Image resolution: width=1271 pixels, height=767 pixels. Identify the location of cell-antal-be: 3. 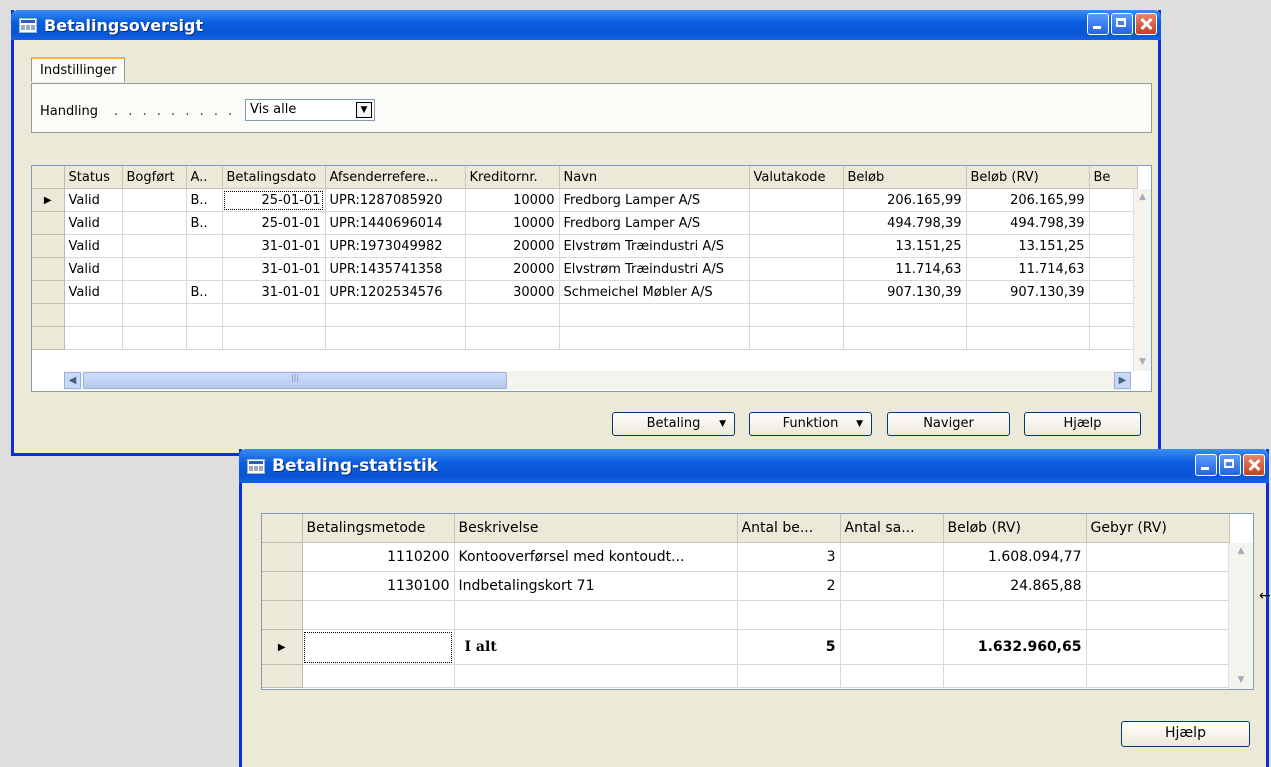
(789, 557).